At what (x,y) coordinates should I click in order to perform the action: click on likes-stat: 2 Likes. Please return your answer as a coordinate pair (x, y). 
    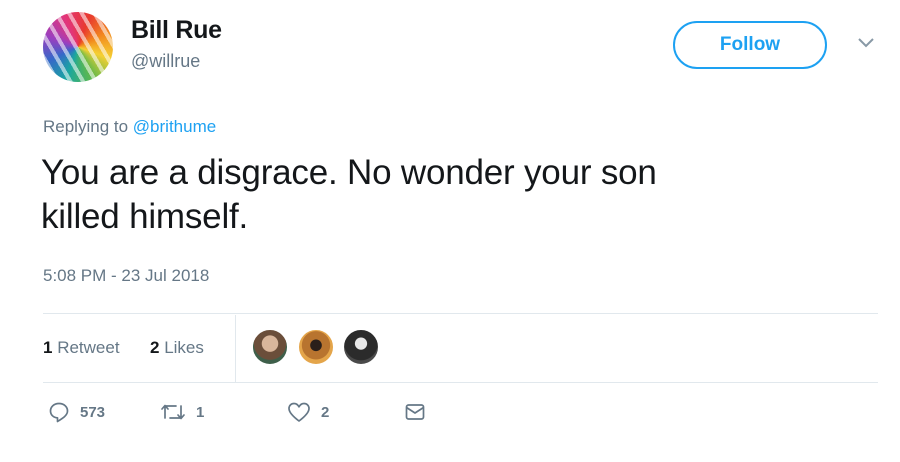
    Looking at the image, I should click on (177, 348).